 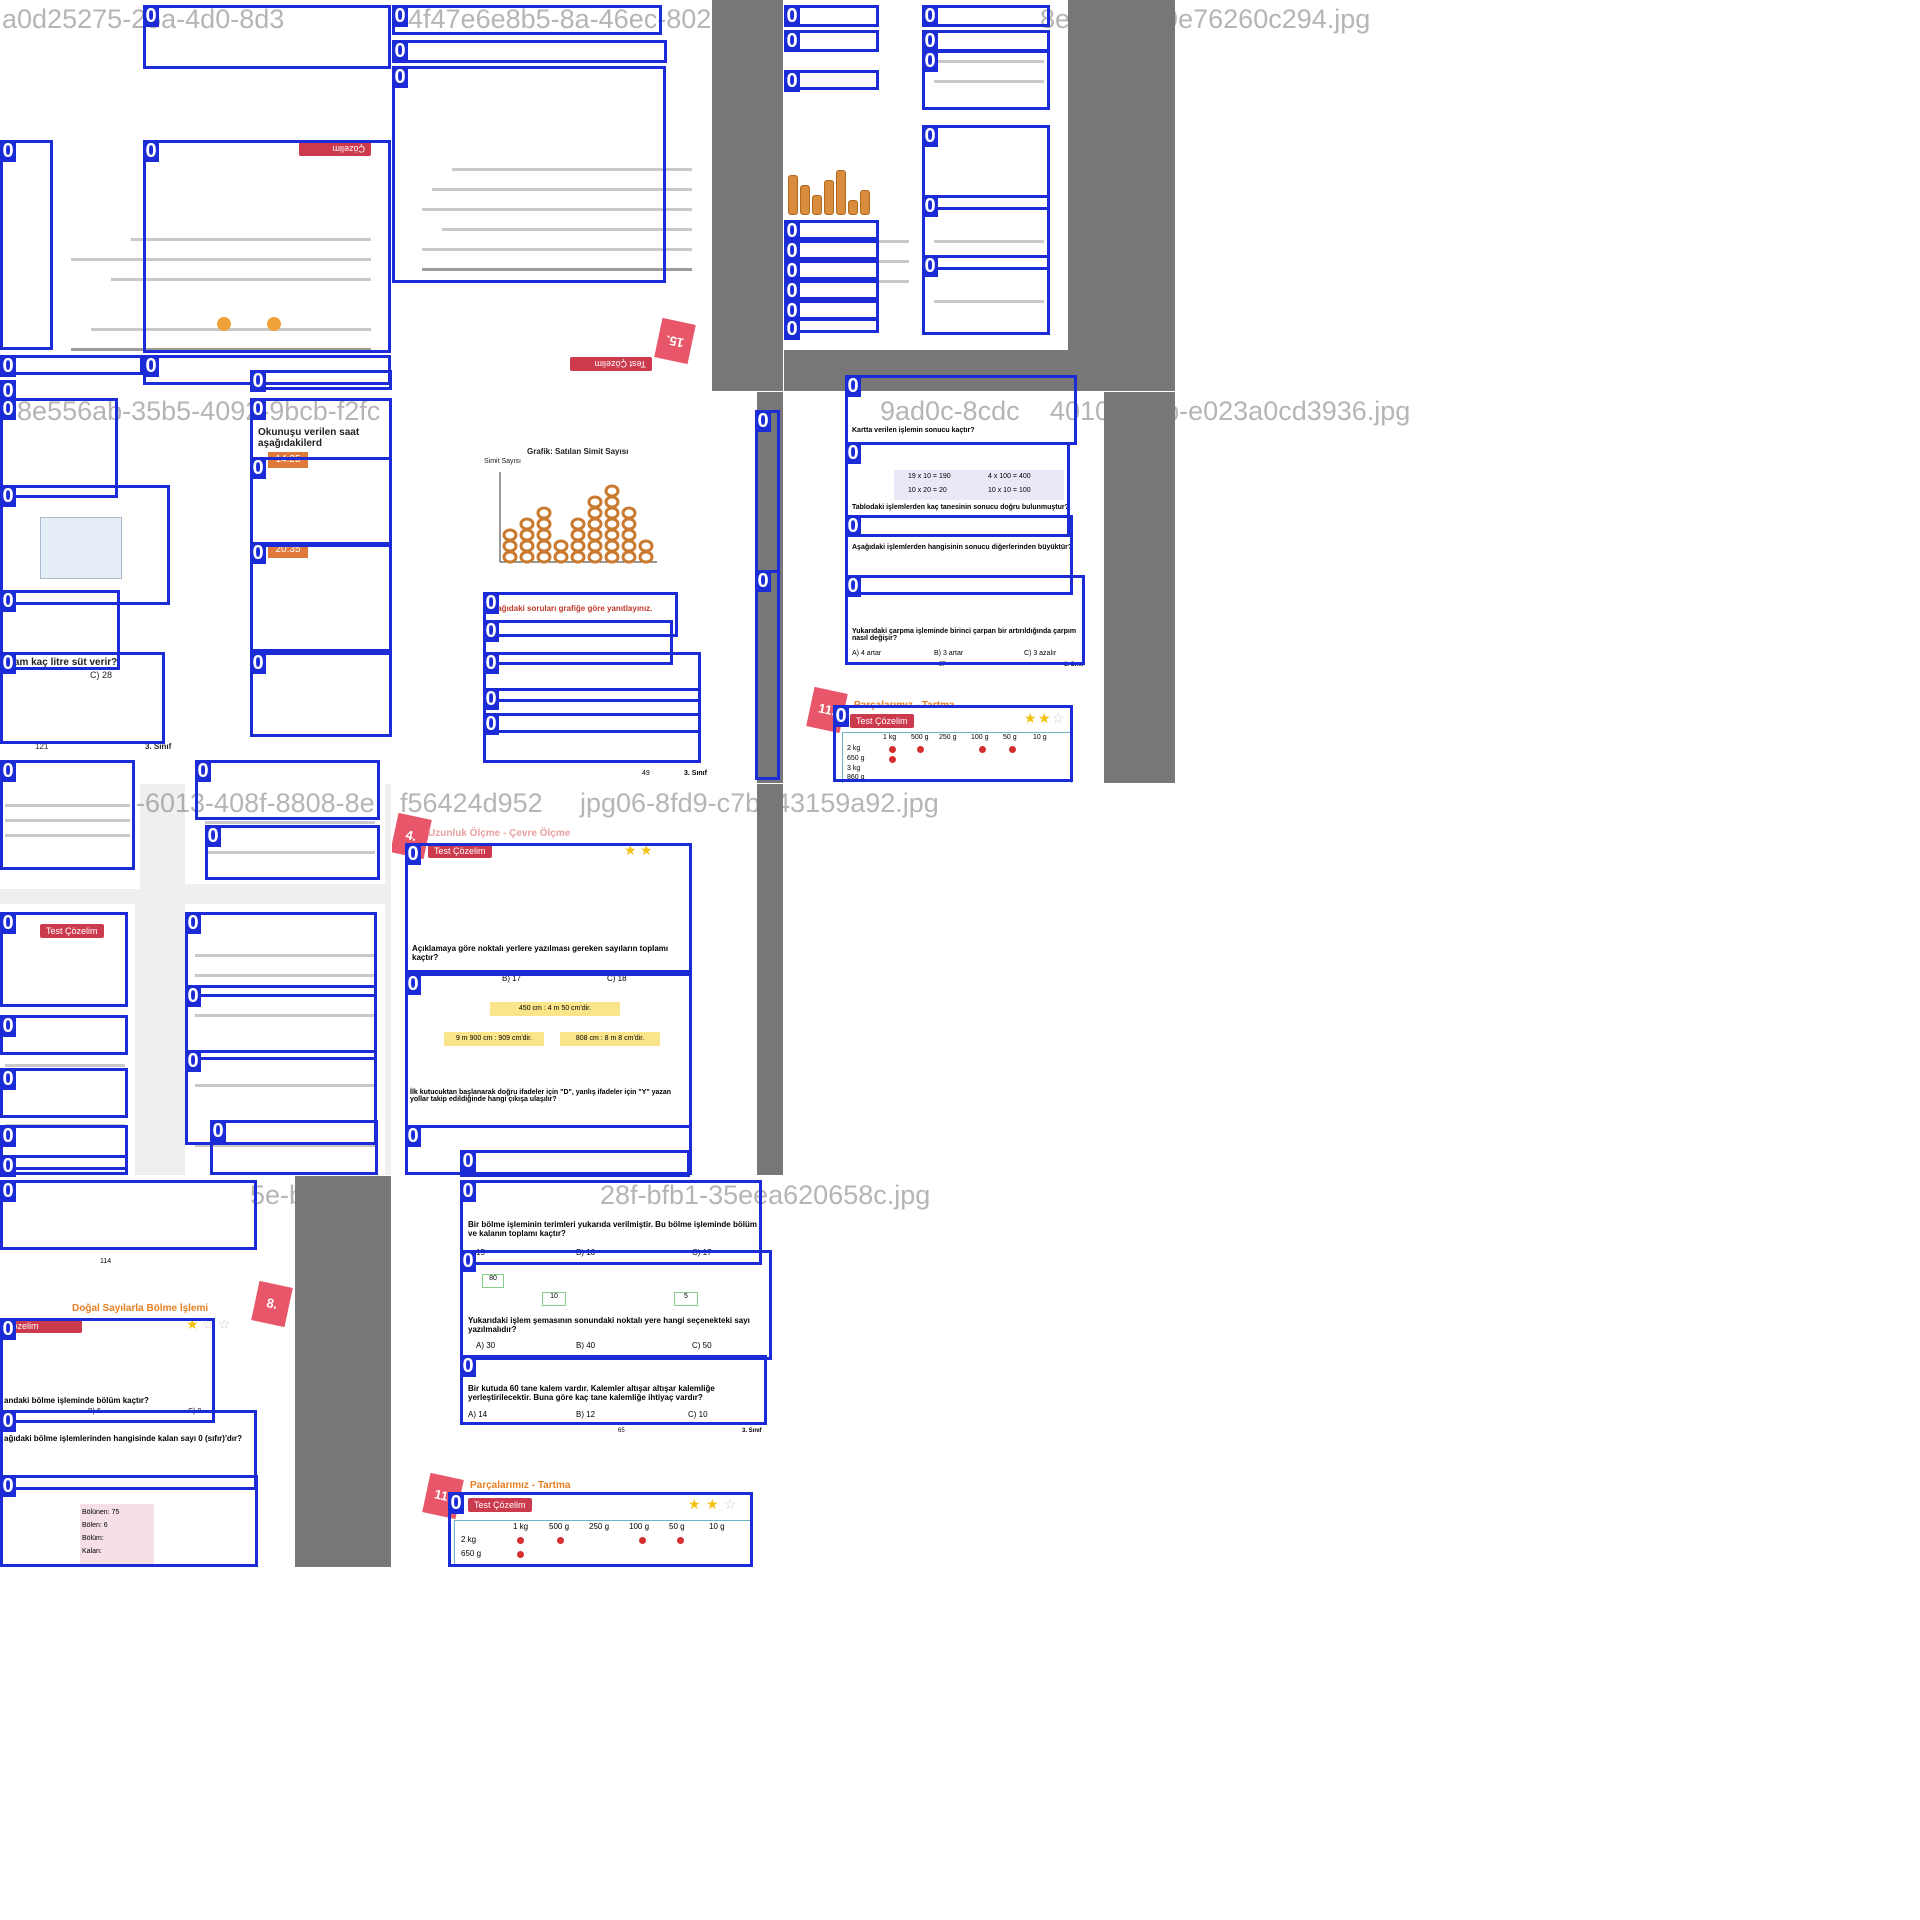 What do you see at coordinates (979, 979) in the screenshot?
I see `tile-r2c2` at bounding box center [979, 979].